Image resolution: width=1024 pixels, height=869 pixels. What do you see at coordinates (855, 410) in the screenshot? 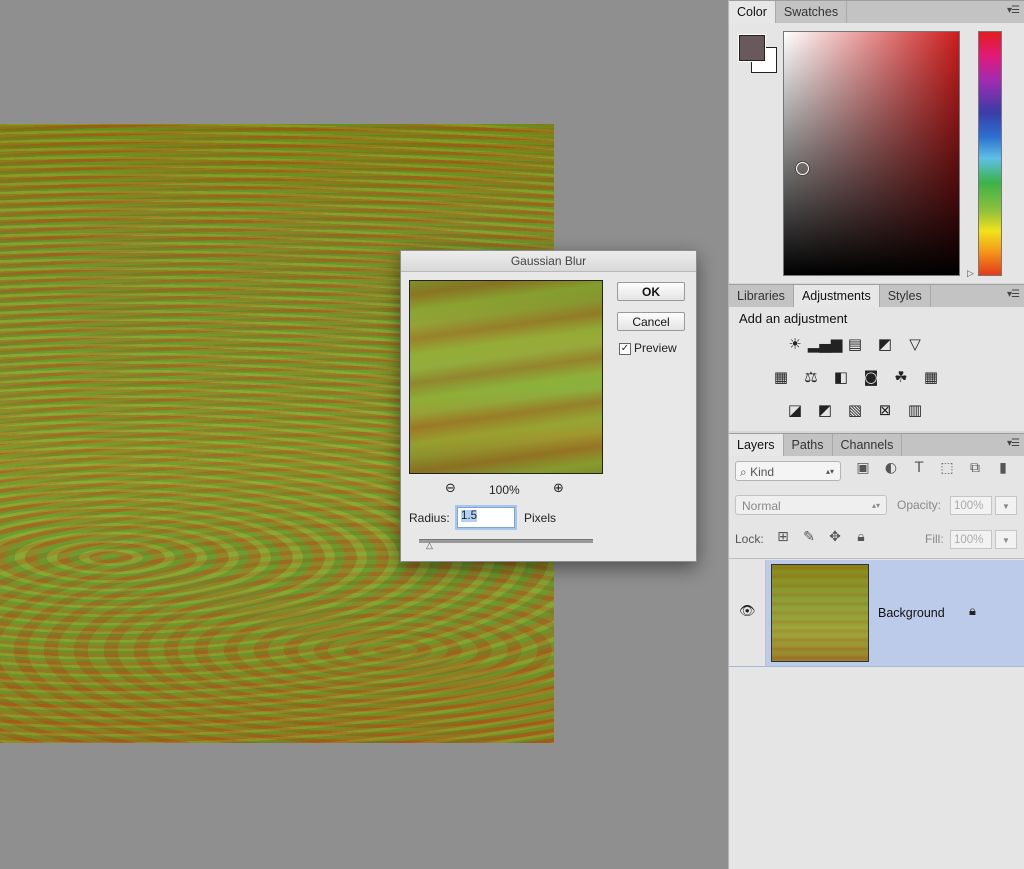
I see `threshold-icon: ▧` at bounding box center [855, 410].